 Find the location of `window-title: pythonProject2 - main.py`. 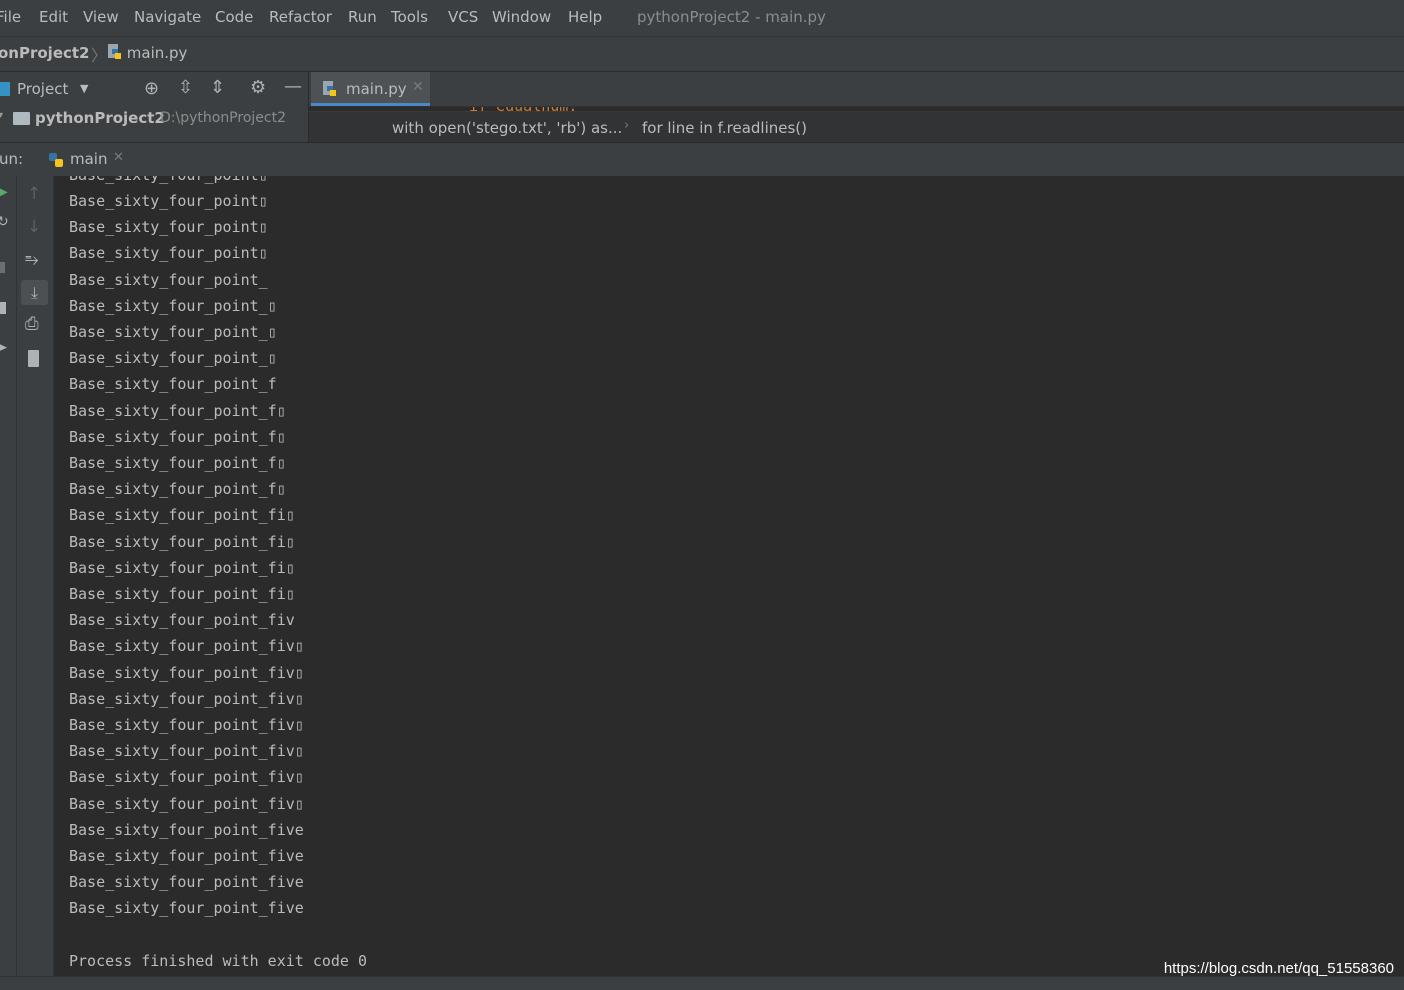

window-title: pythonProject2 - main.py is located at coordinates (731, 17).